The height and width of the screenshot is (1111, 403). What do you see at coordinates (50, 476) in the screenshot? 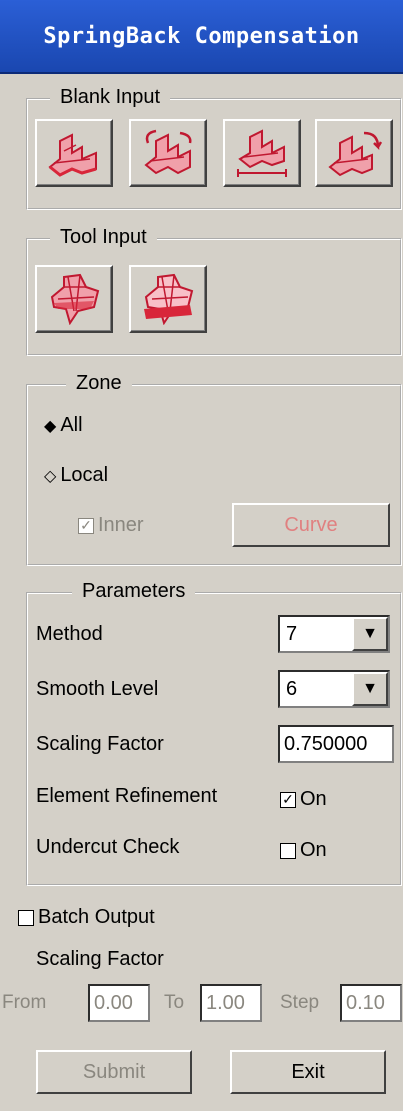
I see `radio-unselected-icon: ◇` at bounding box center [50, 476].